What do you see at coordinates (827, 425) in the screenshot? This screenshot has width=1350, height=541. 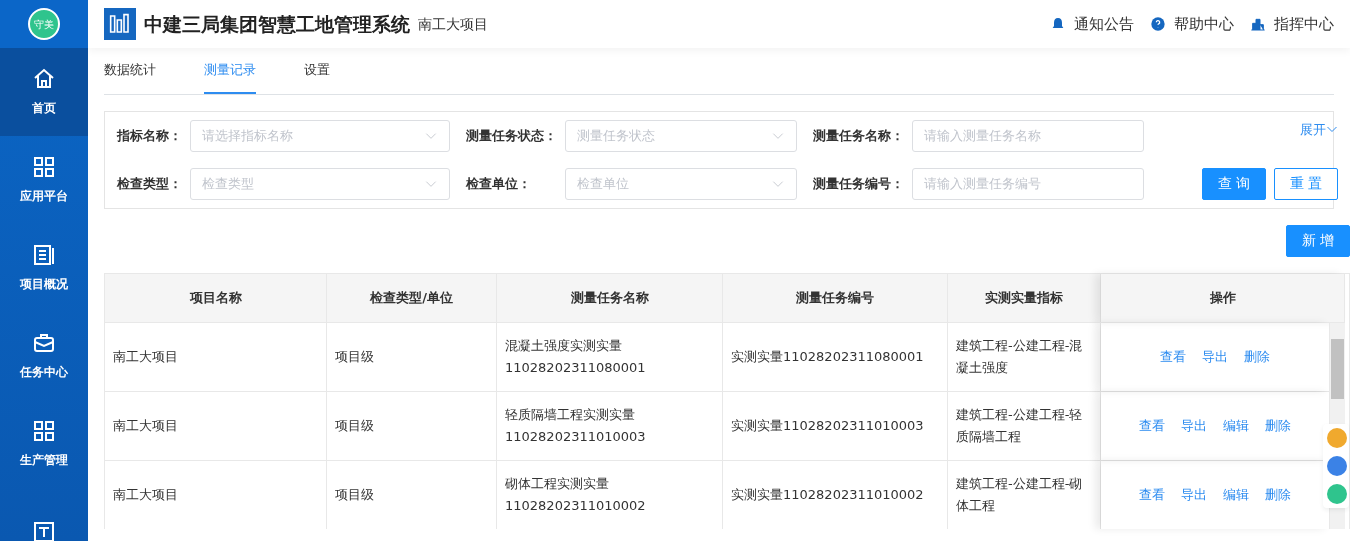 I see `table-cell-text: 实测实量11028202311010003` at bounding box center [827, 425].